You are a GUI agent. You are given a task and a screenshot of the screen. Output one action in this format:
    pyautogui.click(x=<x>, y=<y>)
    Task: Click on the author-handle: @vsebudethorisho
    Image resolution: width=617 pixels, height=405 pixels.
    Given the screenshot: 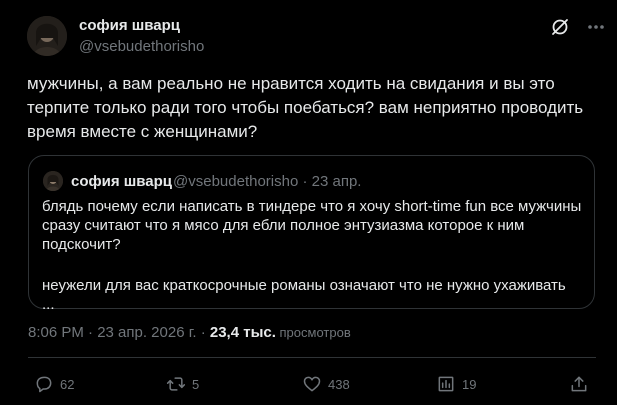 What is the action you would take?
    pyautogui.click(x=141, y=46)
    